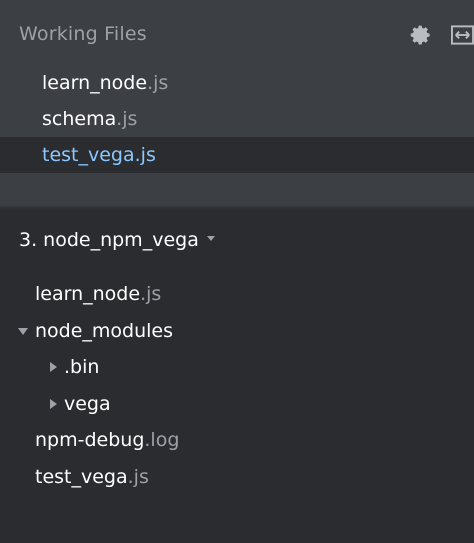 This screenshot has height=543, width=474. Describe the element at coordinates (90, 440) in the screenshot. I see `file-name: npm-debug` at that location.